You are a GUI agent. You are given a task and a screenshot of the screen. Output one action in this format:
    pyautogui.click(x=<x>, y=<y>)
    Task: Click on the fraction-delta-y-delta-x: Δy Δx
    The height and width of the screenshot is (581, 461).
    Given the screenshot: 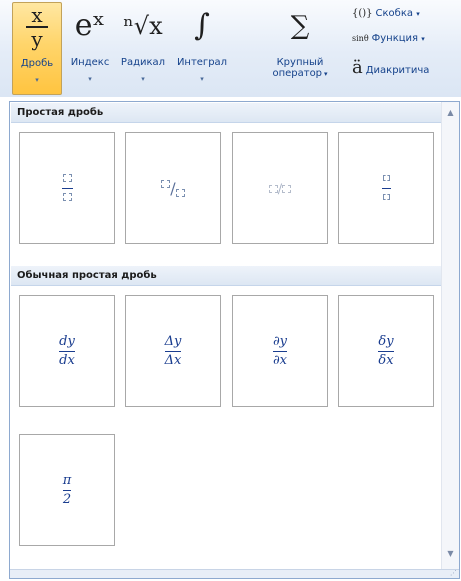 What is the action you would take?
    pyautogui.click(x=173, y=351)
    